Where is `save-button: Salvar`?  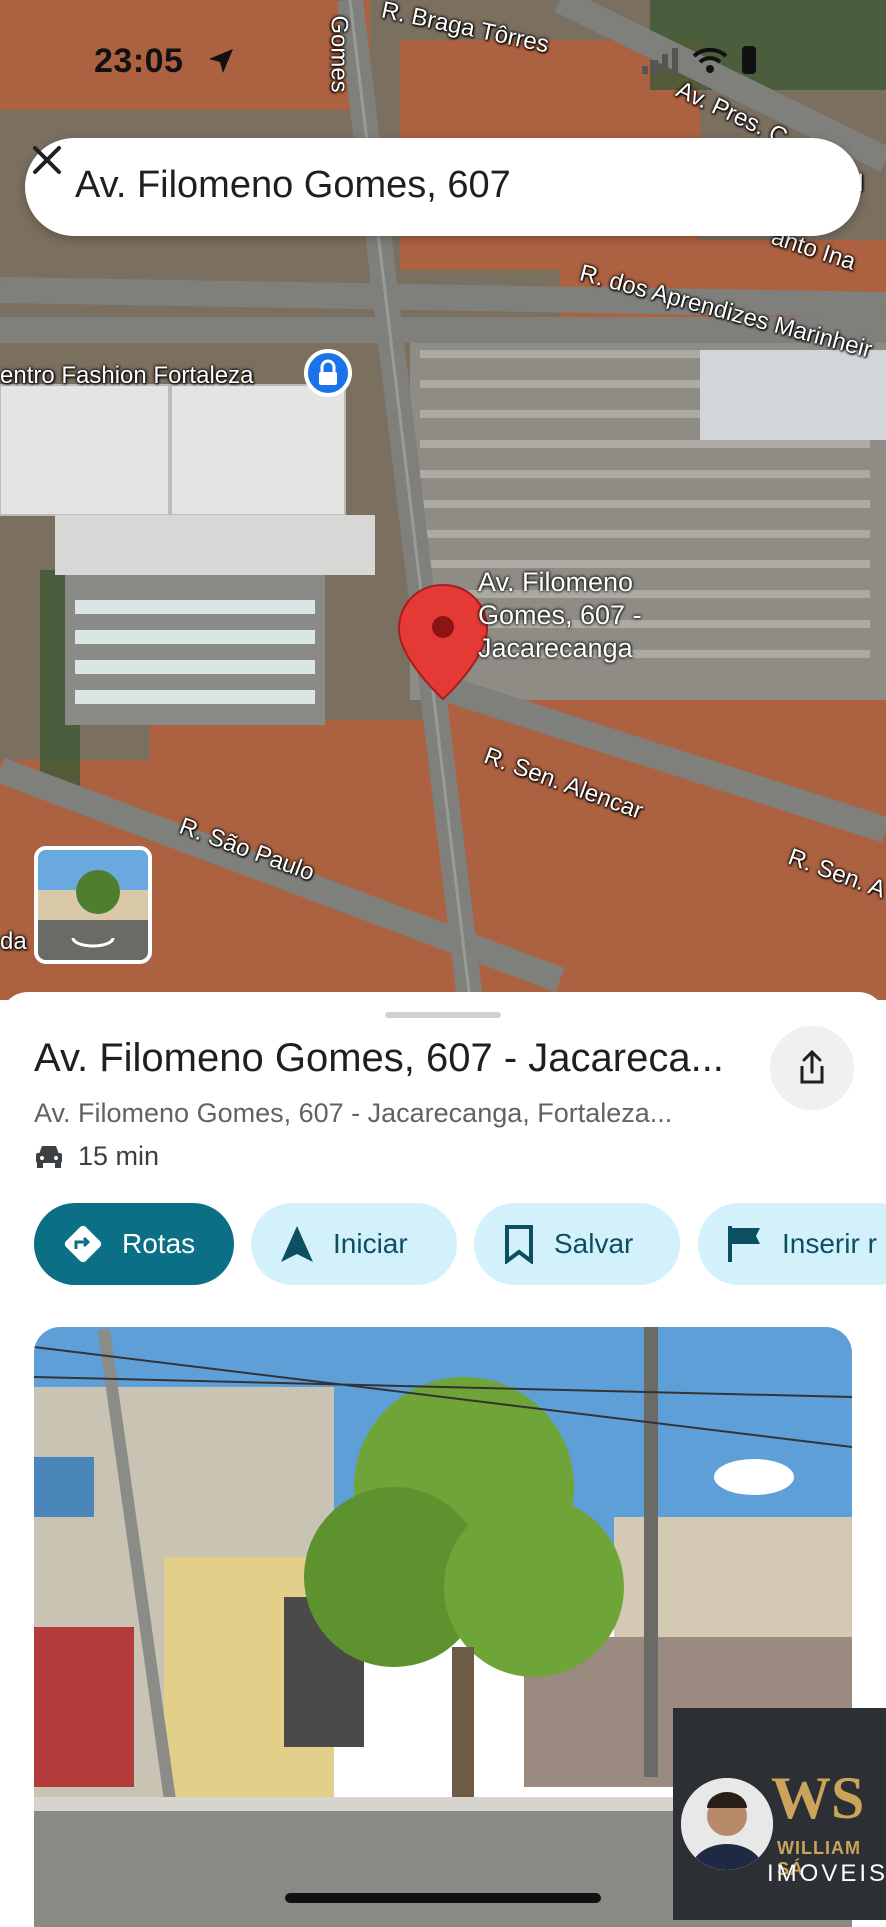
save-button: Salvar is located at coordinates (577, 1244).